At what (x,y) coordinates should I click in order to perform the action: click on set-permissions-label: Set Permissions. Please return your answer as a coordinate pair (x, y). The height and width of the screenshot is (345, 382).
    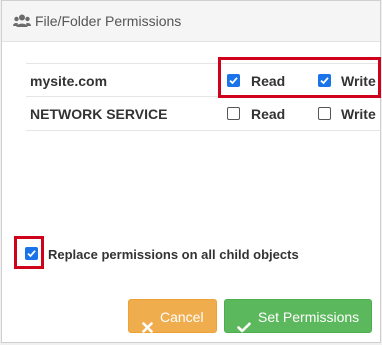
    Looking at the image, I should click on (309, 317).